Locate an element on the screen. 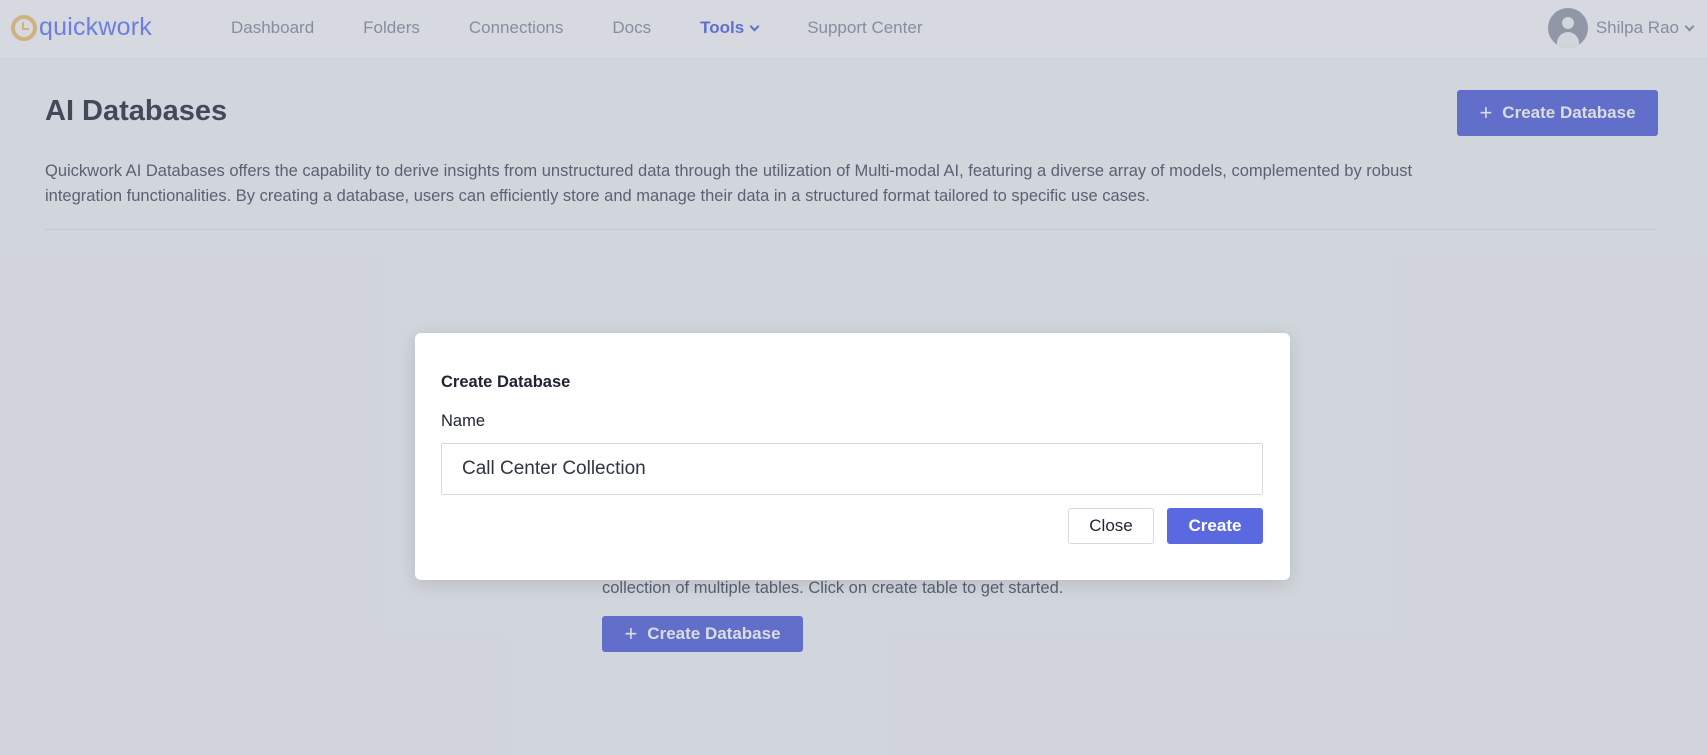 The width and height of the screenshot is (1707, 755). create-button: Create is located at coordinates (1215, 526).